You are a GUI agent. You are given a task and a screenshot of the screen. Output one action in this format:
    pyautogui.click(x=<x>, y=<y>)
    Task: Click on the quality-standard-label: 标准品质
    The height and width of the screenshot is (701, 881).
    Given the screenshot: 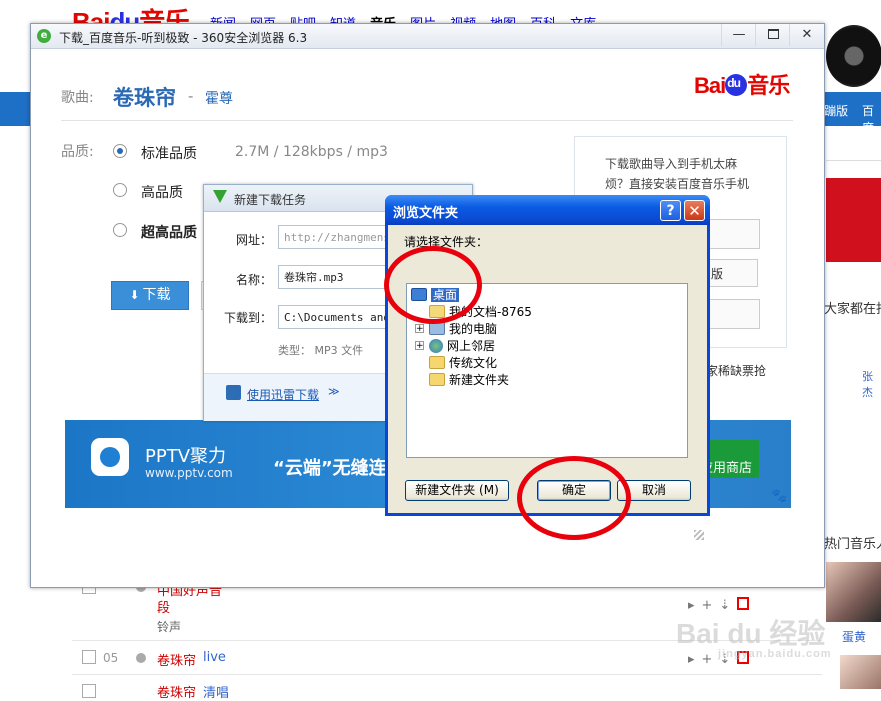 What is the action you would take?
    pyautogui.click(x=169, y=154)
    